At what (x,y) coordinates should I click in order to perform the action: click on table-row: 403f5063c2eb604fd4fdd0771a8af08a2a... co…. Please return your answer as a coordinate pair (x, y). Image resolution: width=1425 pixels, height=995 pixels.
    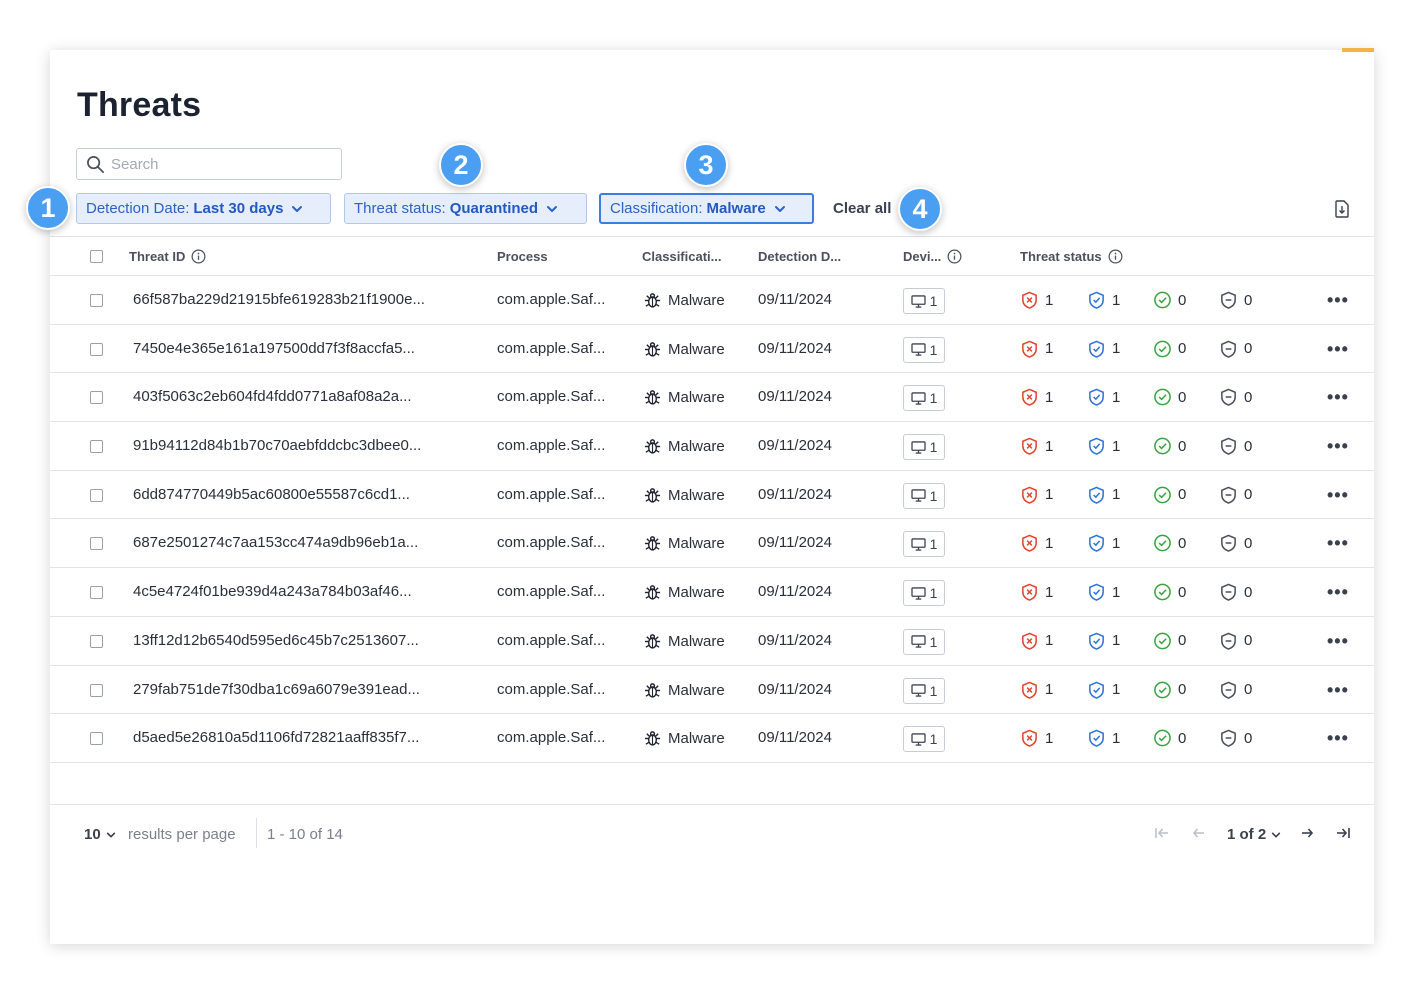
    Looking at the image, I should click on (712, 398).